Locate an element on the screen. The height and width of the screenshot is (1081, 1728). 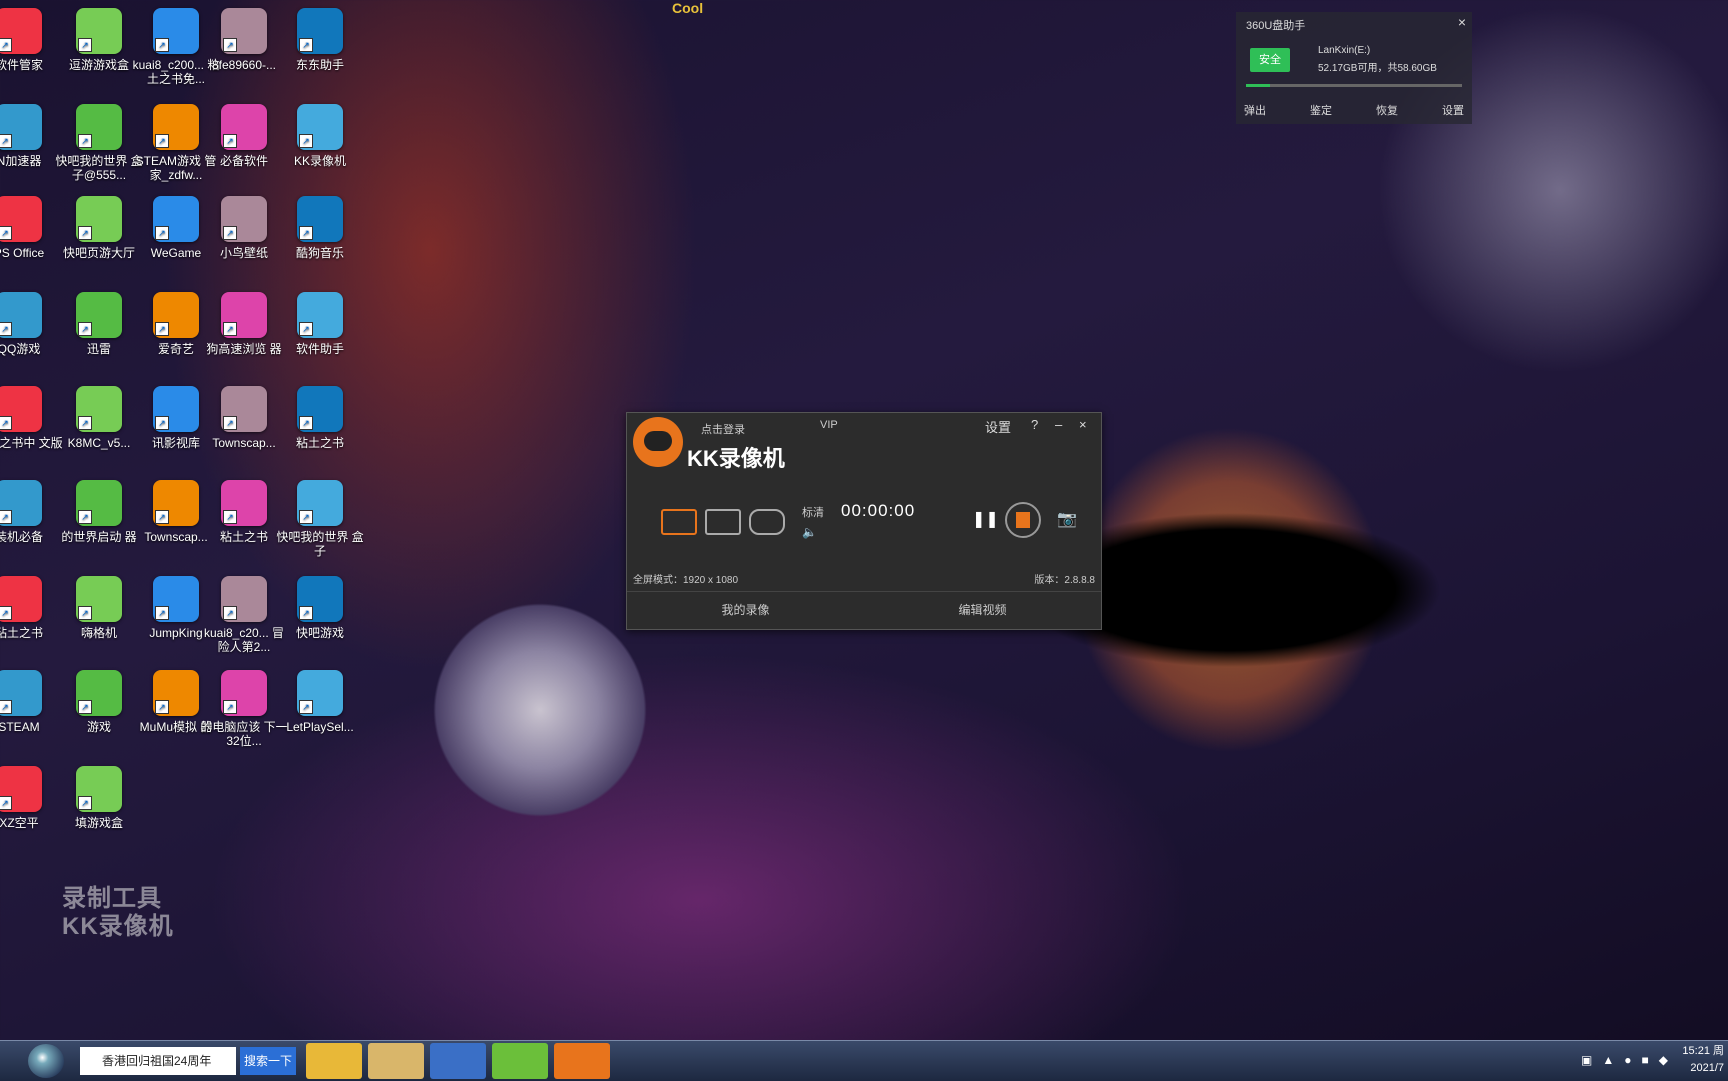
watermark-line2: KK录像机 is located at coordinates (118, 926).